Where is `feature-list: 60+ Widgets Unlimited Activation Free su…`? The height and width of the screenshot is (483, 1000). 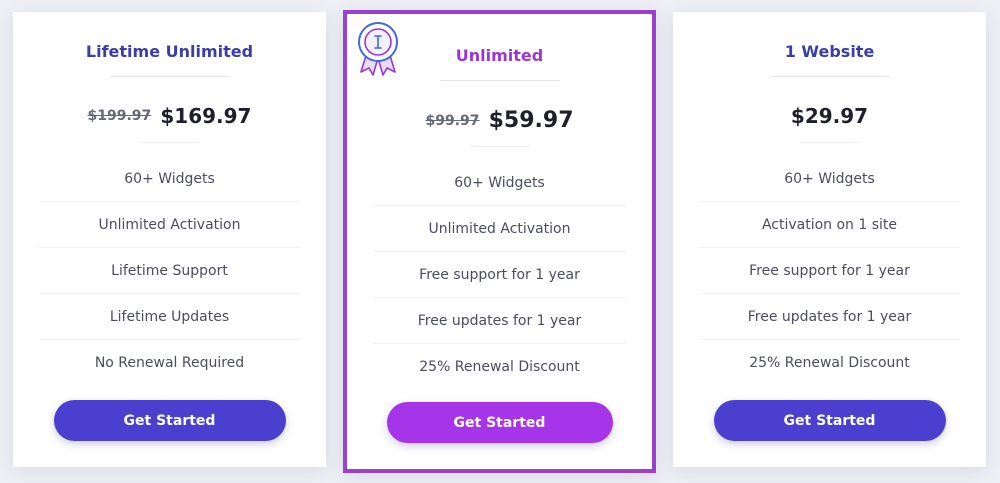
feature-list: 60+ Widgets Unlimited Activation Free su… is located at coordinates (499, 275).